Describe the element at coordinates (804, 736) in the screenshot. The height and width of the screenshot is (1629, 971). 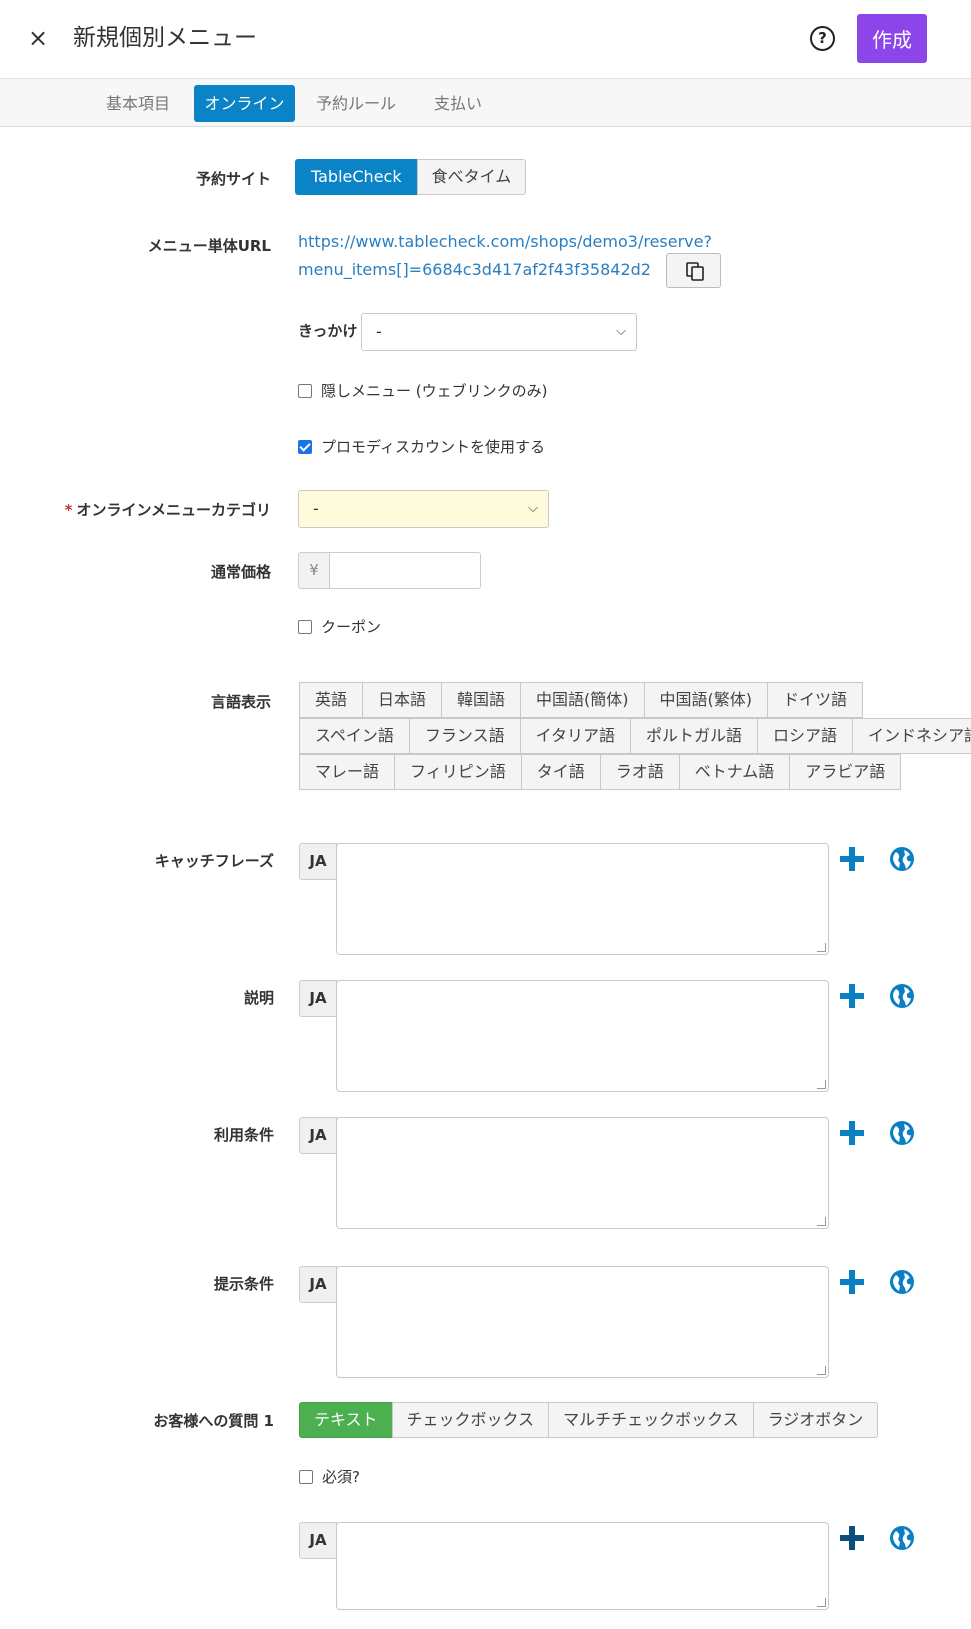
I see `language-button: ロシア語` at that location.